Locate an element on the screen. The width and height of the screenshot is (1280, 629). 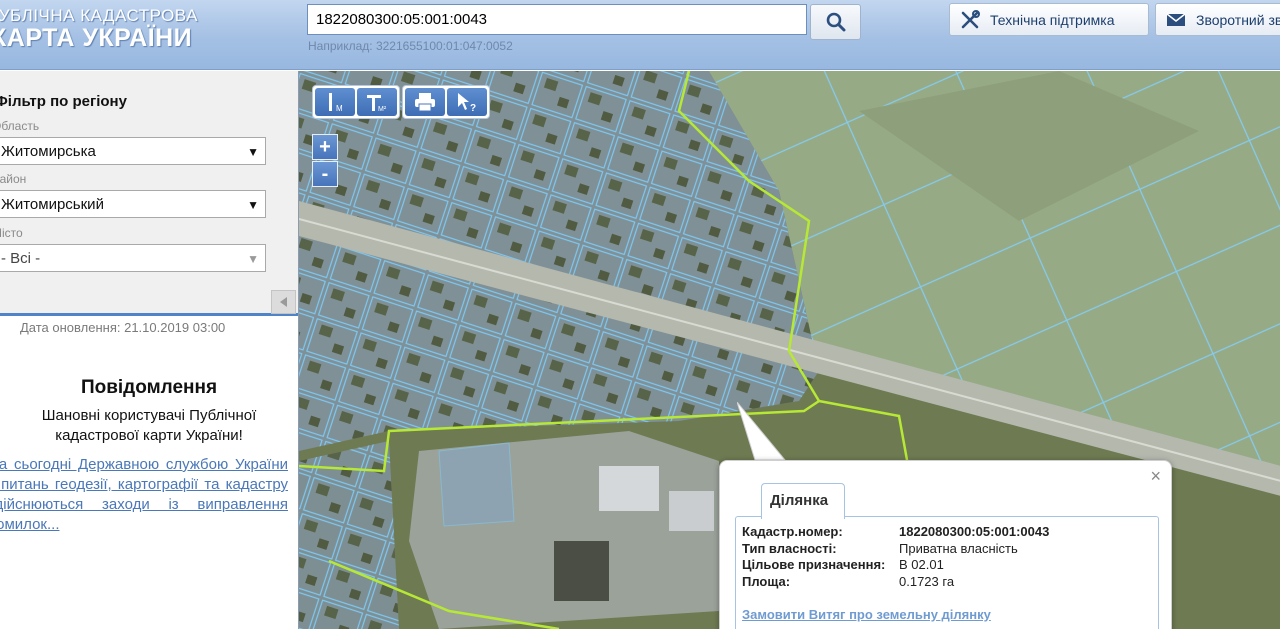
detail-value: 0.1723 га is located at coordinates (927, 581).